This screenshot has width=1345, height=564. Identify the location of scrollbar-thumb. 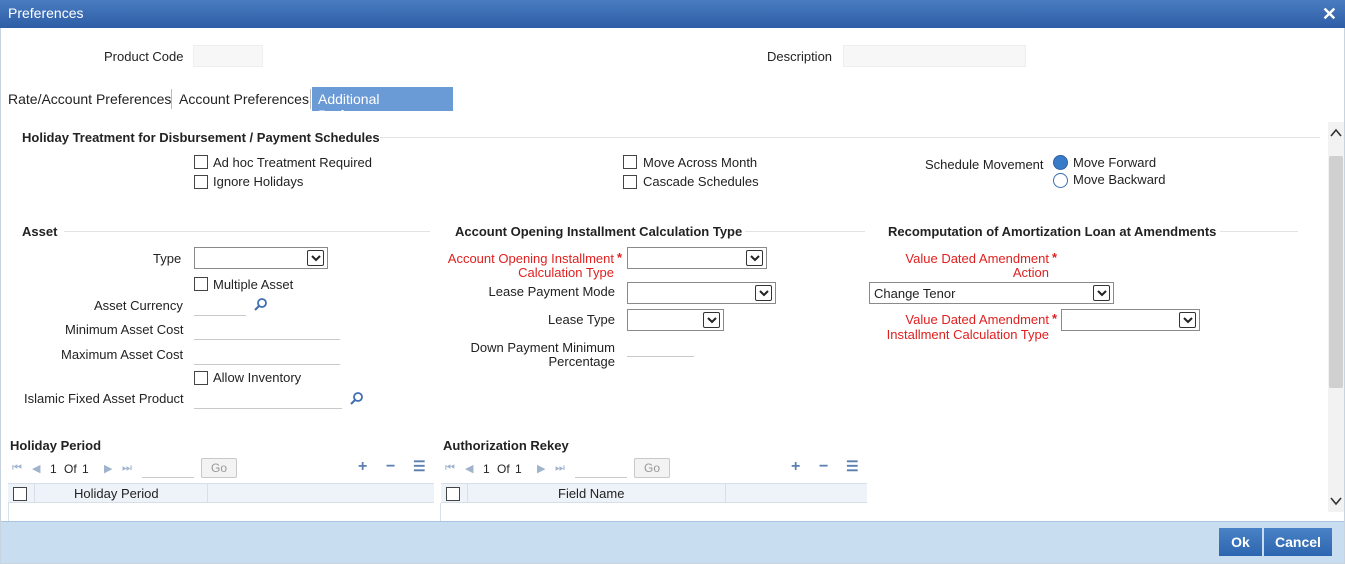
(1336, 272).